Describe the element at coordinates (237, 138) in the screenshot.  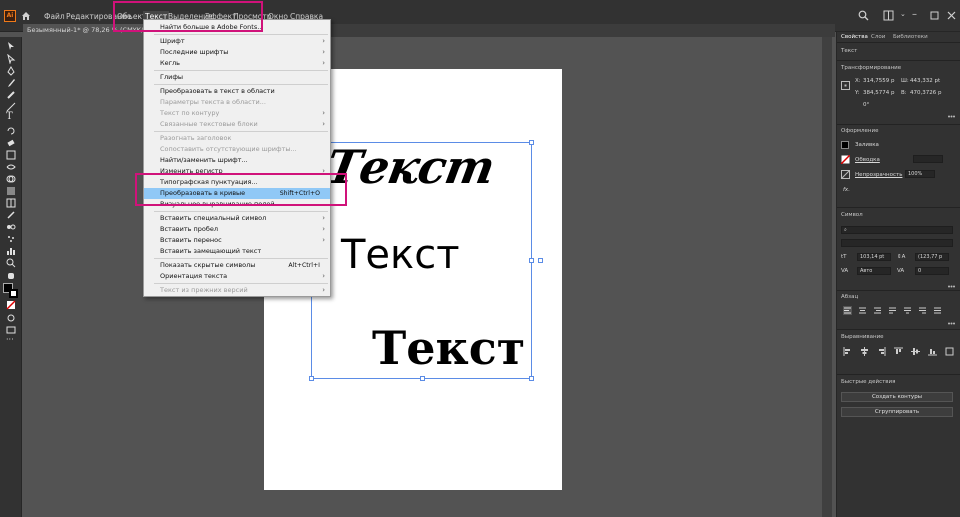
I see `menu-item-fit-headline: Разогнать заголовок` at that location.